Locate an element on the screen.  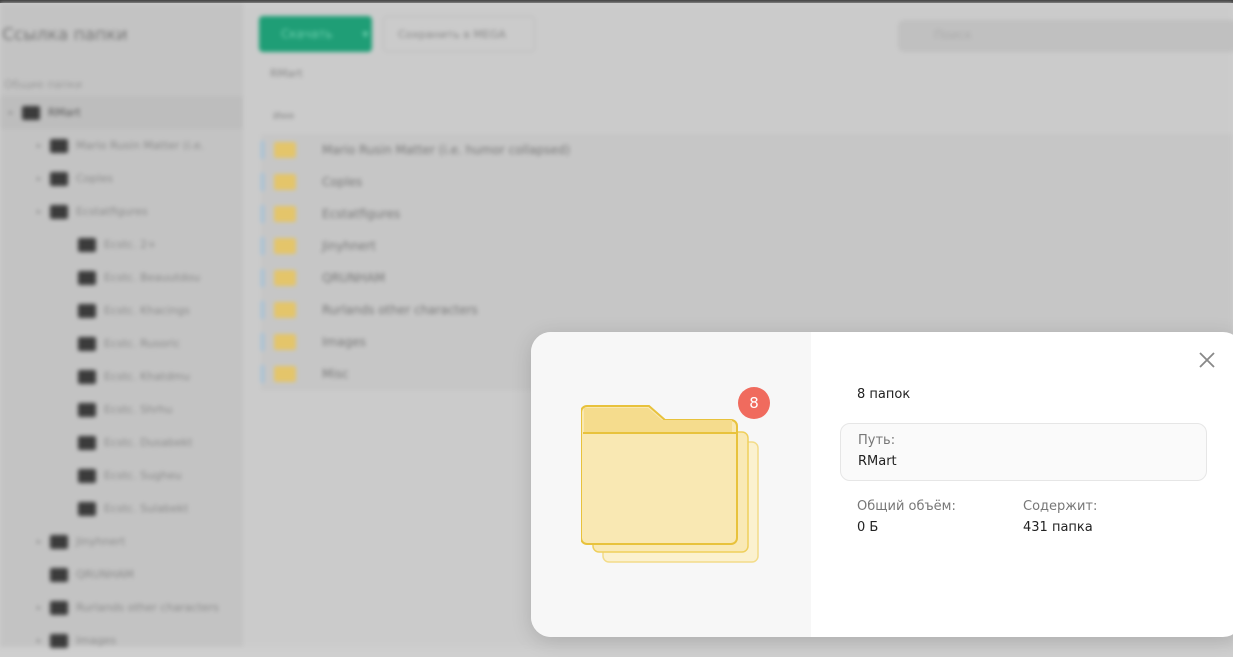
tree-item: ▸ RMart is located at coordinates (121, 112).